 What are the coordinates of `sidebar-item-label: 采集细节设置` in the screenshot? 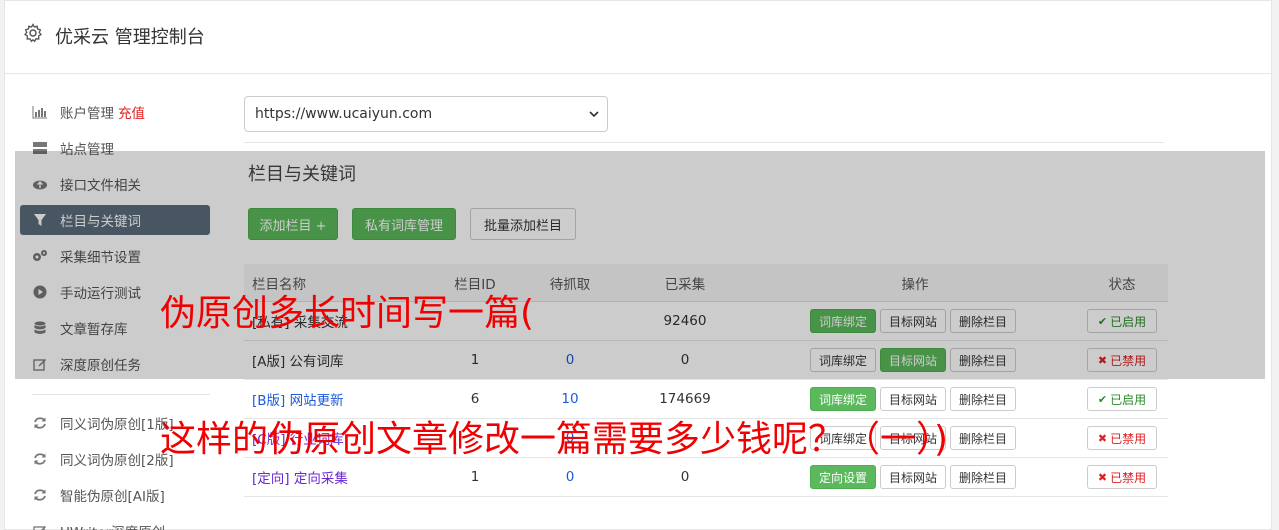 It's located at (100, 258).